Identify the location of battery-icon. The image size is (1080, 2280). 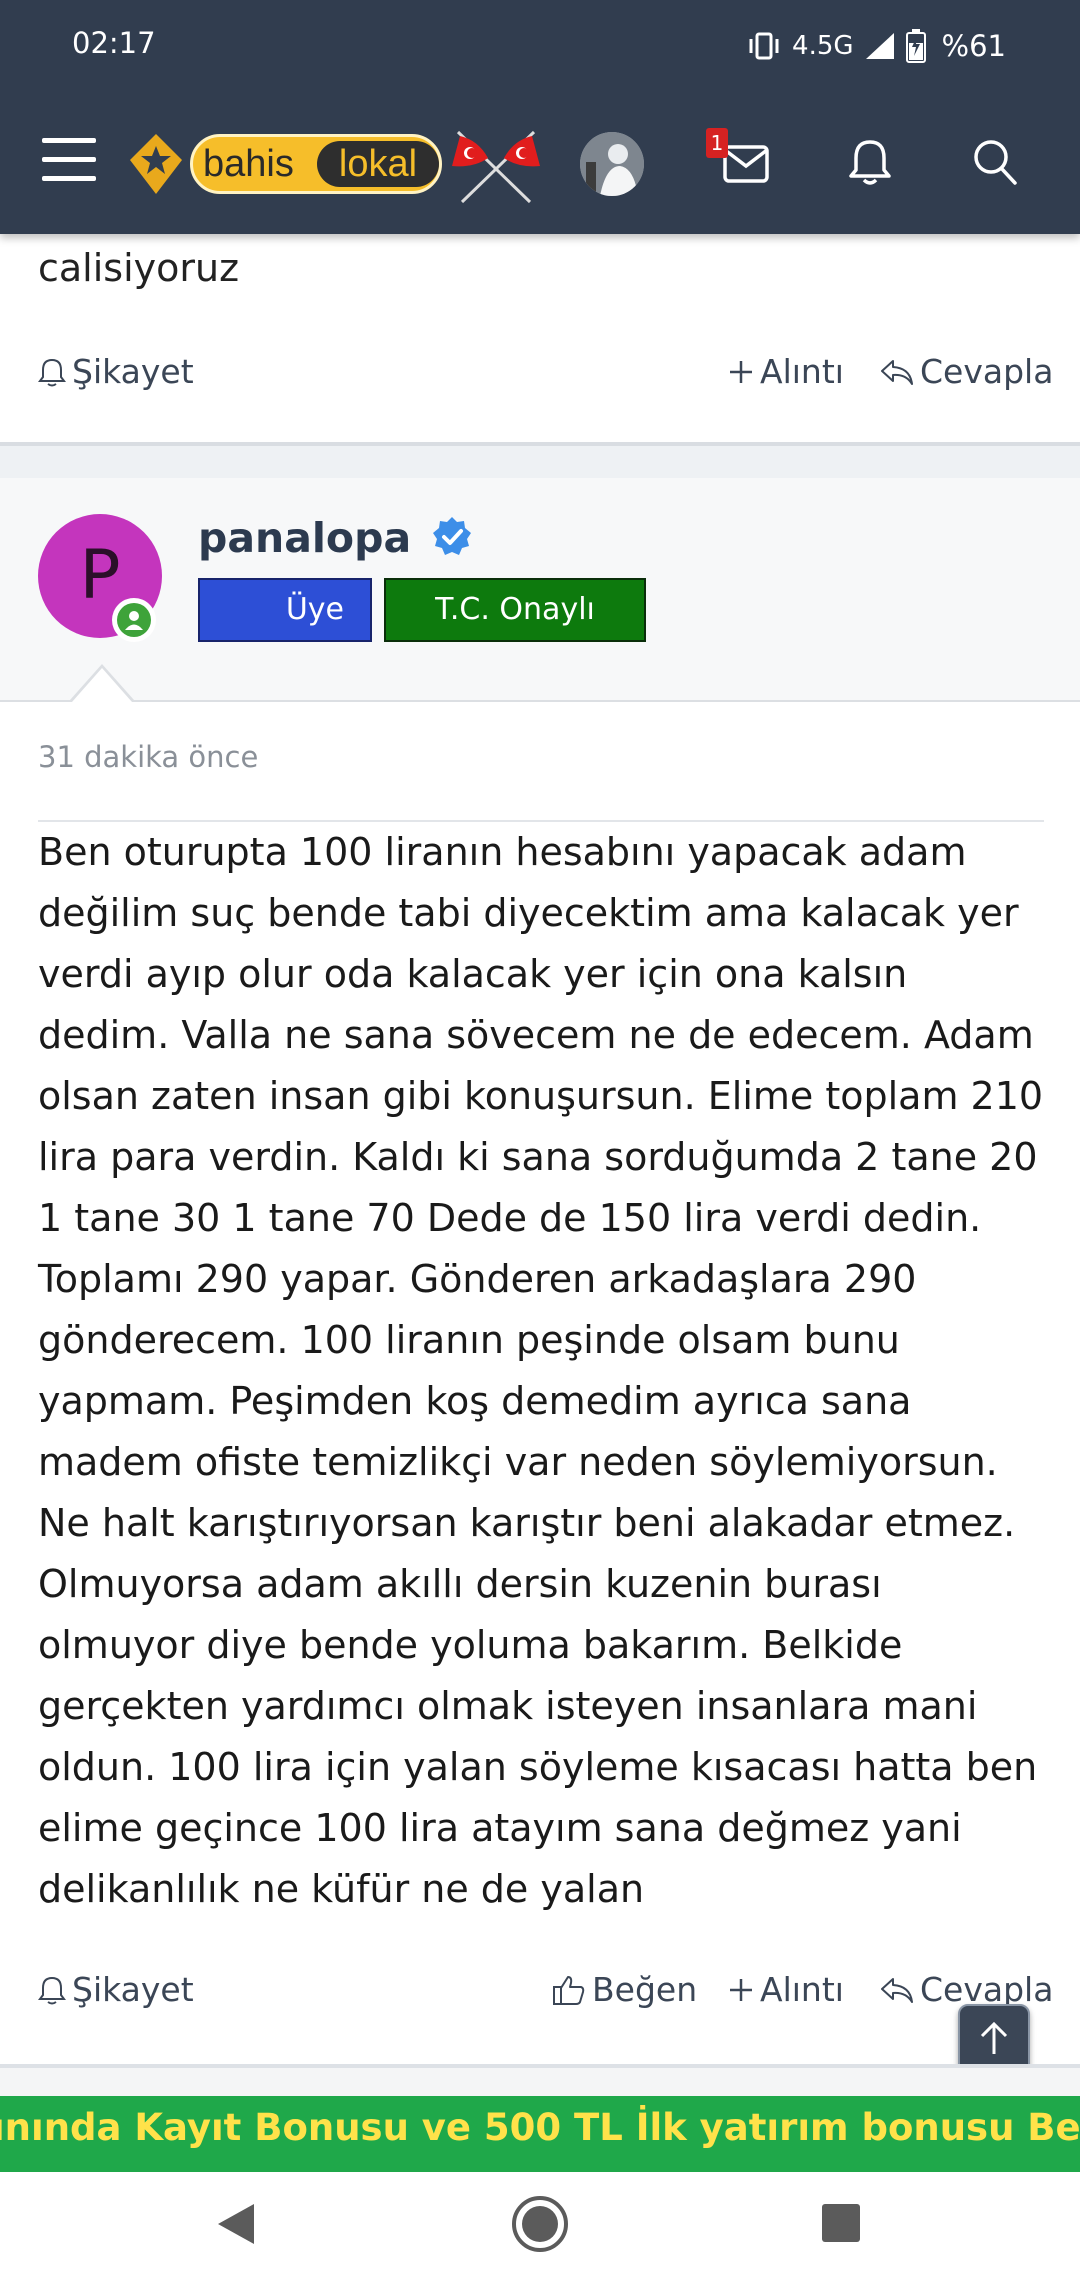
(915, 46).